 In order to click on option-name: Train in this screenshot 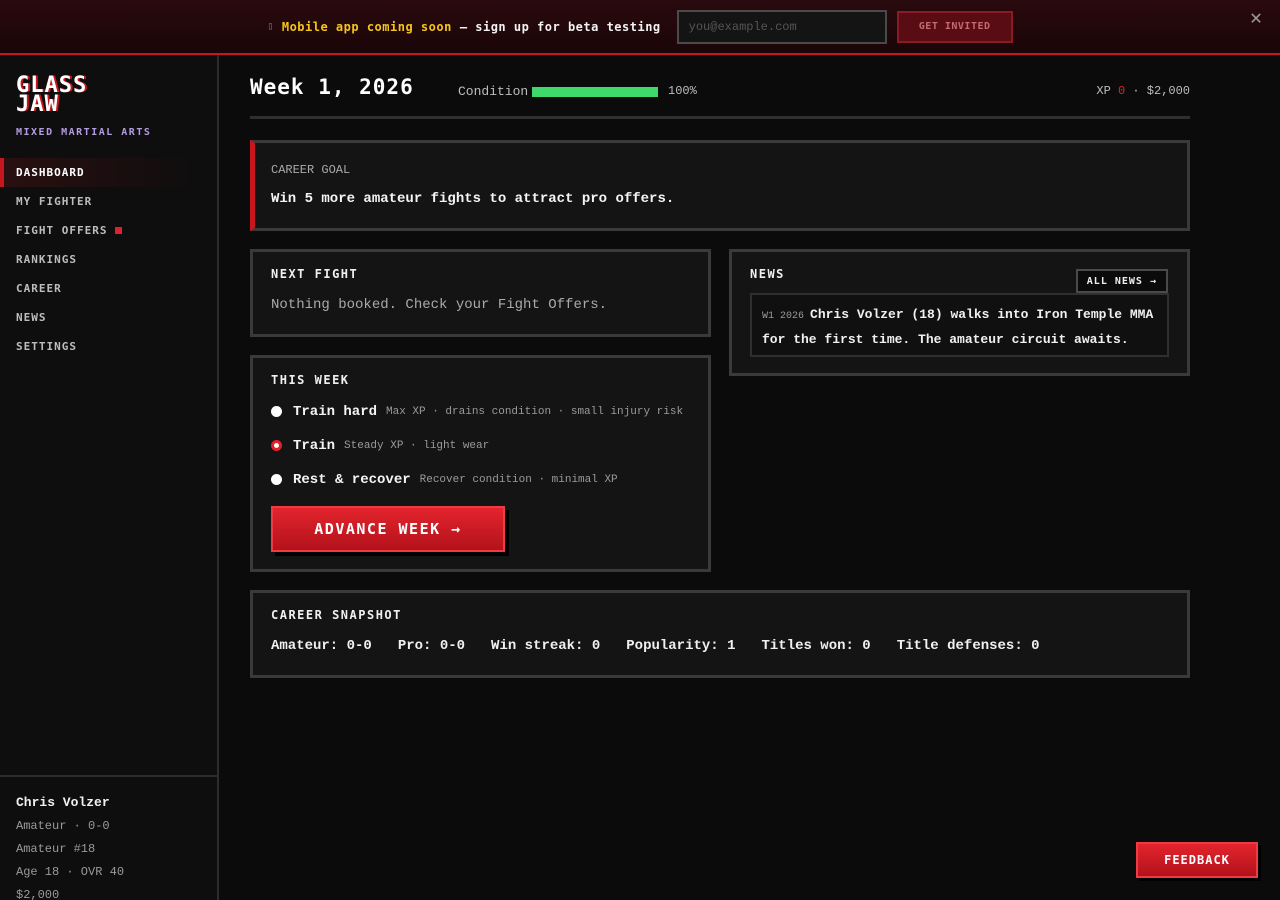, I will do `click(314, 445)`.